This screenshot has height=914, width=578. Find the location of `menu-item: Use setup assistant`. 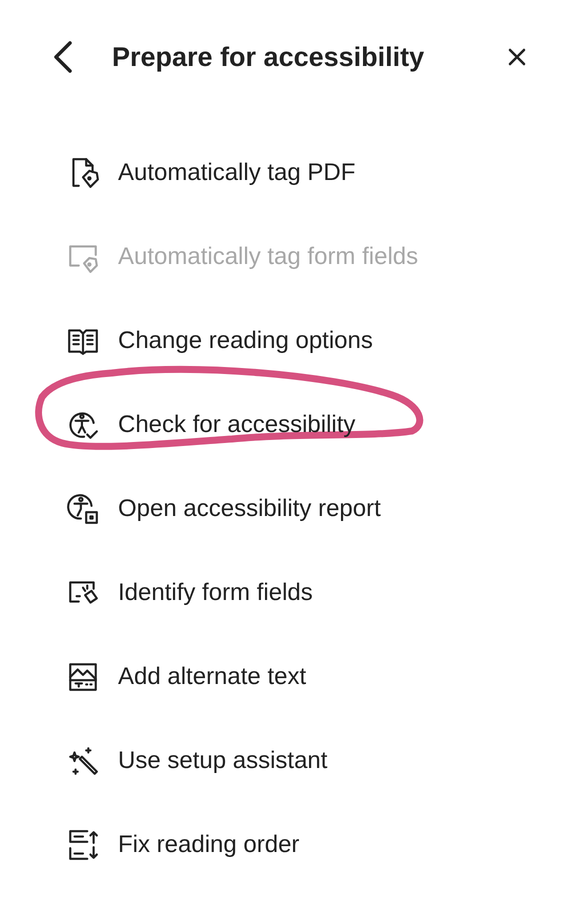

menu-item: Use setup assistant is located at coordinates (197, 761).